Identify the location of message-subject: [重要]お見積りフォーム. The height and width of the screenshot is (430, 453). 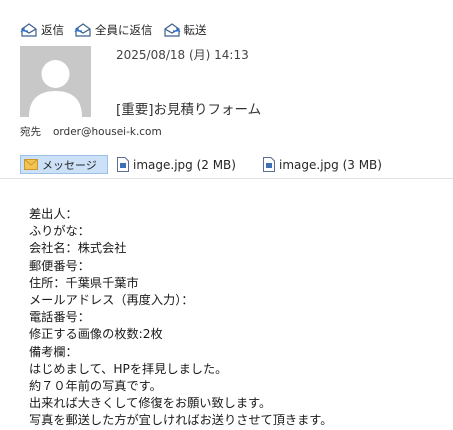
(189, 110).